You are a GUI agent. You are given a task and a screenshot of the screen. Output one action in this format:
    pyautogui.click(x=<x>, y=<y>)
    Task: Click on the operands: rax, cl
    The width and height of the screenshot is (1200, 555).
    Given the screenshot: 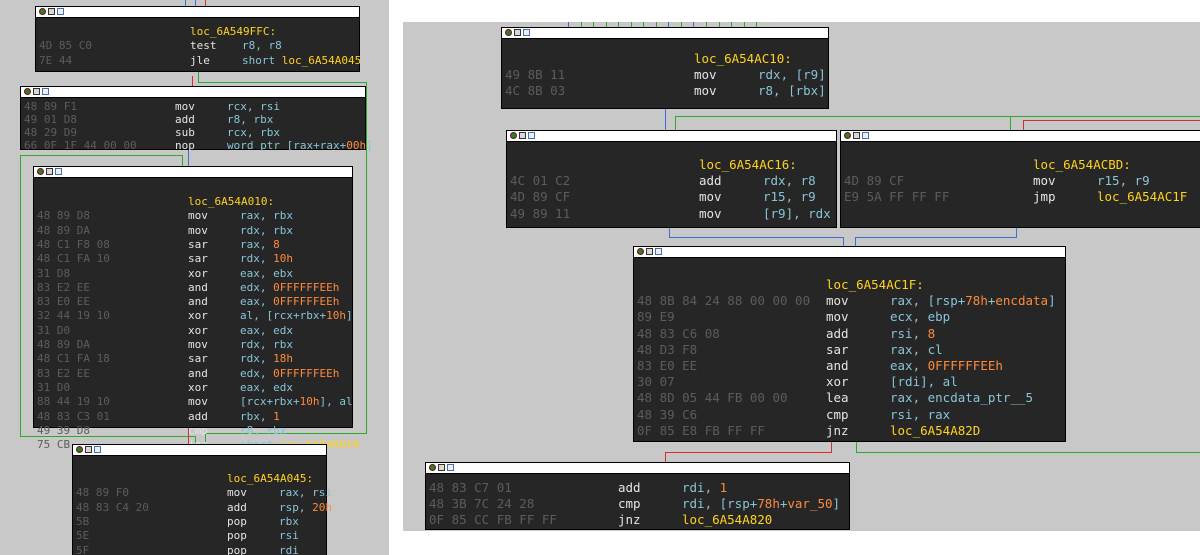 What is the action you would take?
    pyautogui.click(x=916, y=350)
    